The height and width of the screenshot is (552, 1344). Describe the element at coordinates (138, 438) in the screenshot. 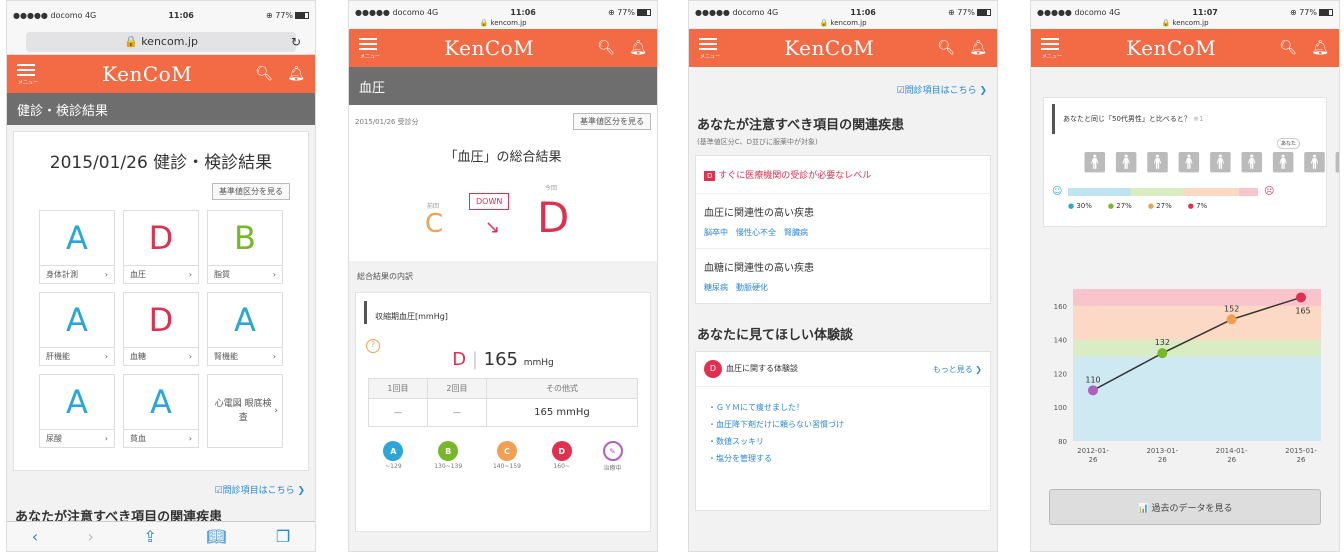

I see `category-label: 貧血` at that location.